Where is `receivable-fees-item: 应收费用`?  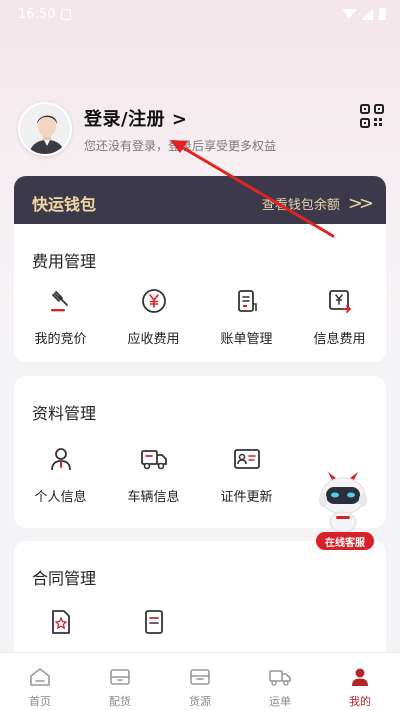
receivable-fees-item: 应收费用 is located at coordinates (153, 316).